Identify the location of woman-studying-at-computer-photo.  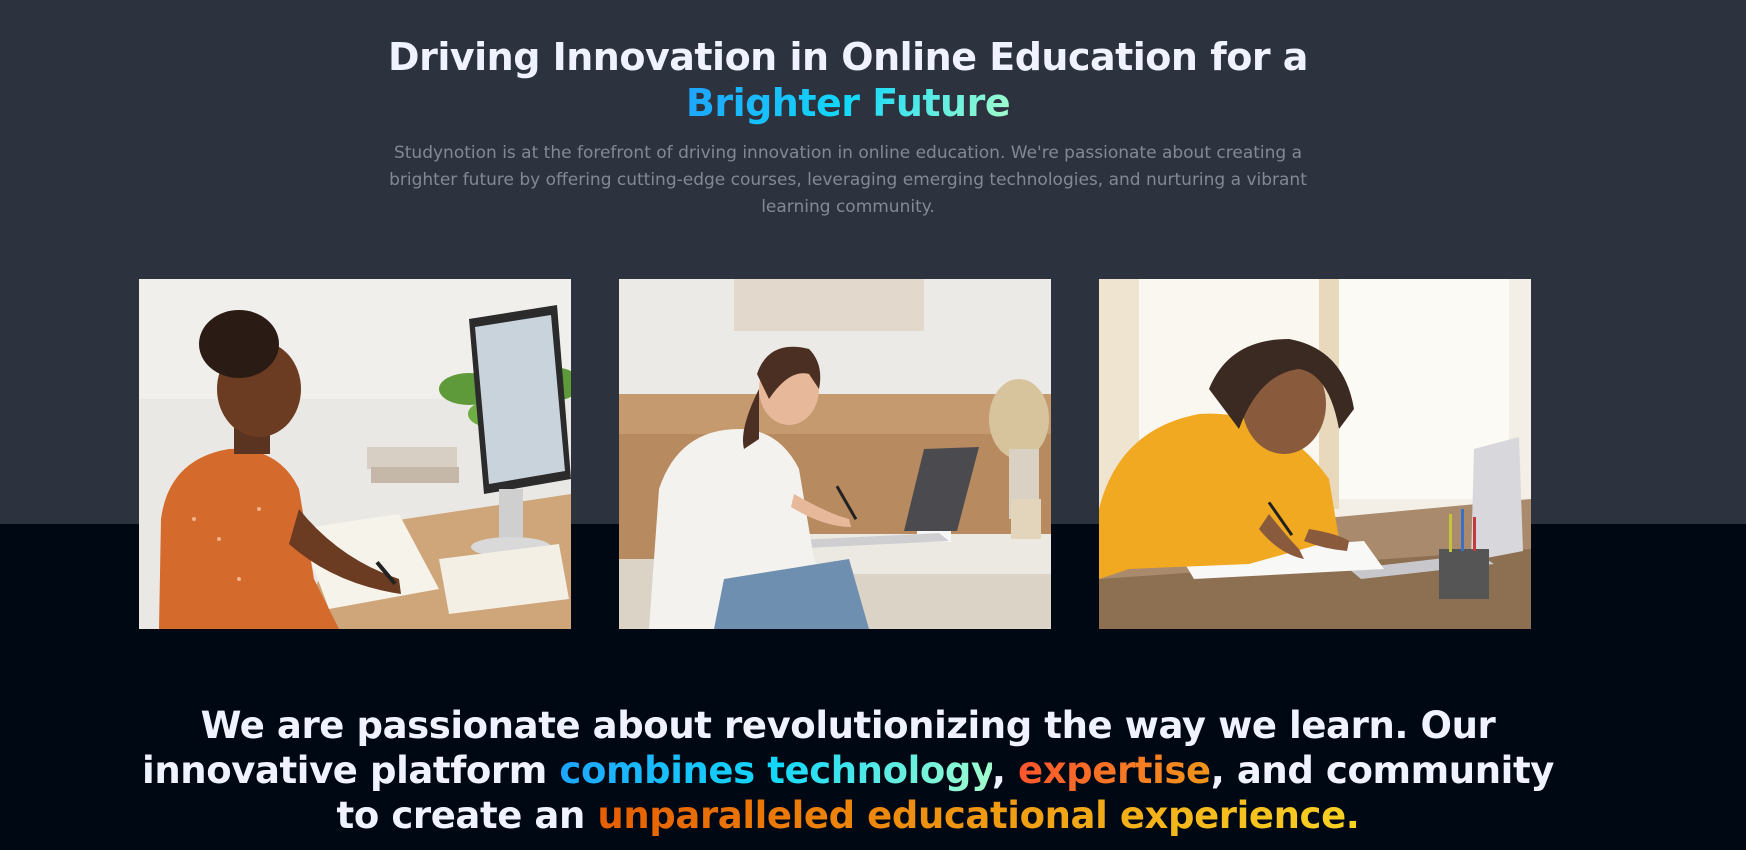
(355, 454).